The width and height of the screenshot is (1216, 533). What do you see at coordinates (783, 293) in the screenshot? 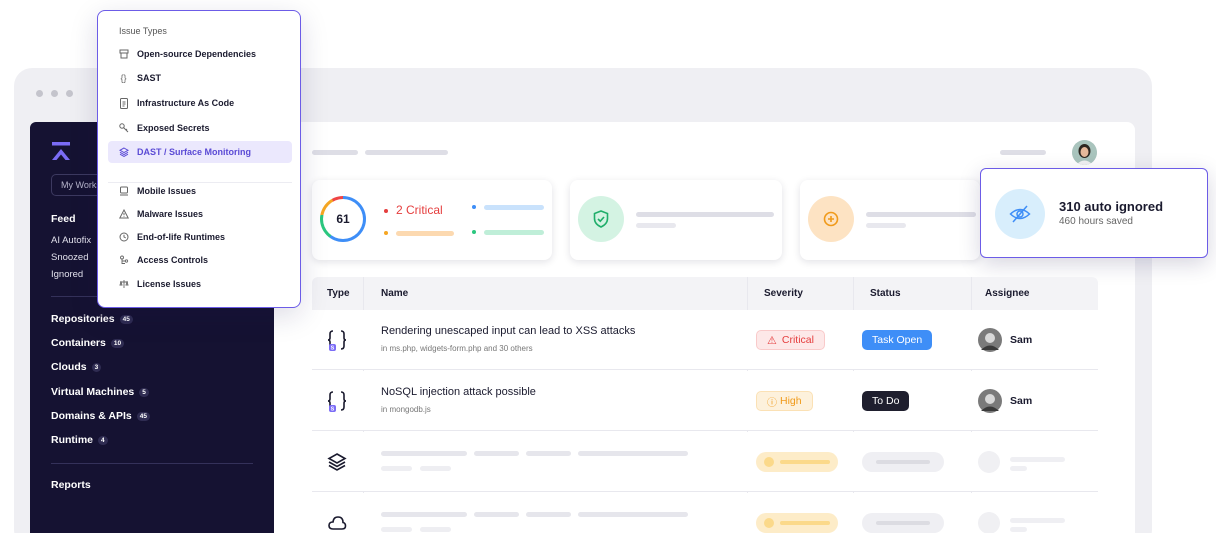
I see `column-header-severity: Severity` at bounding box center [783, 293].